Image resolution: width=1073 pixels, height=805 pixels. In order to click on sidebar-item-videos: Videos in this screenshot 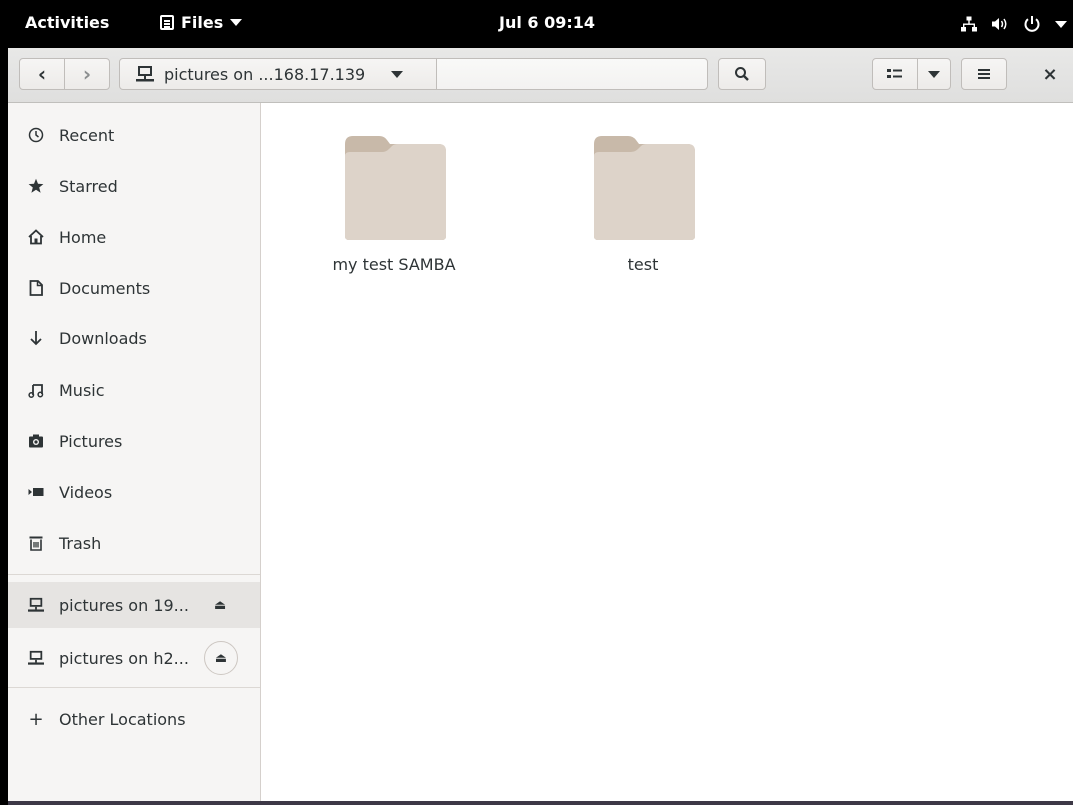, I will do `click(134, 492)`.